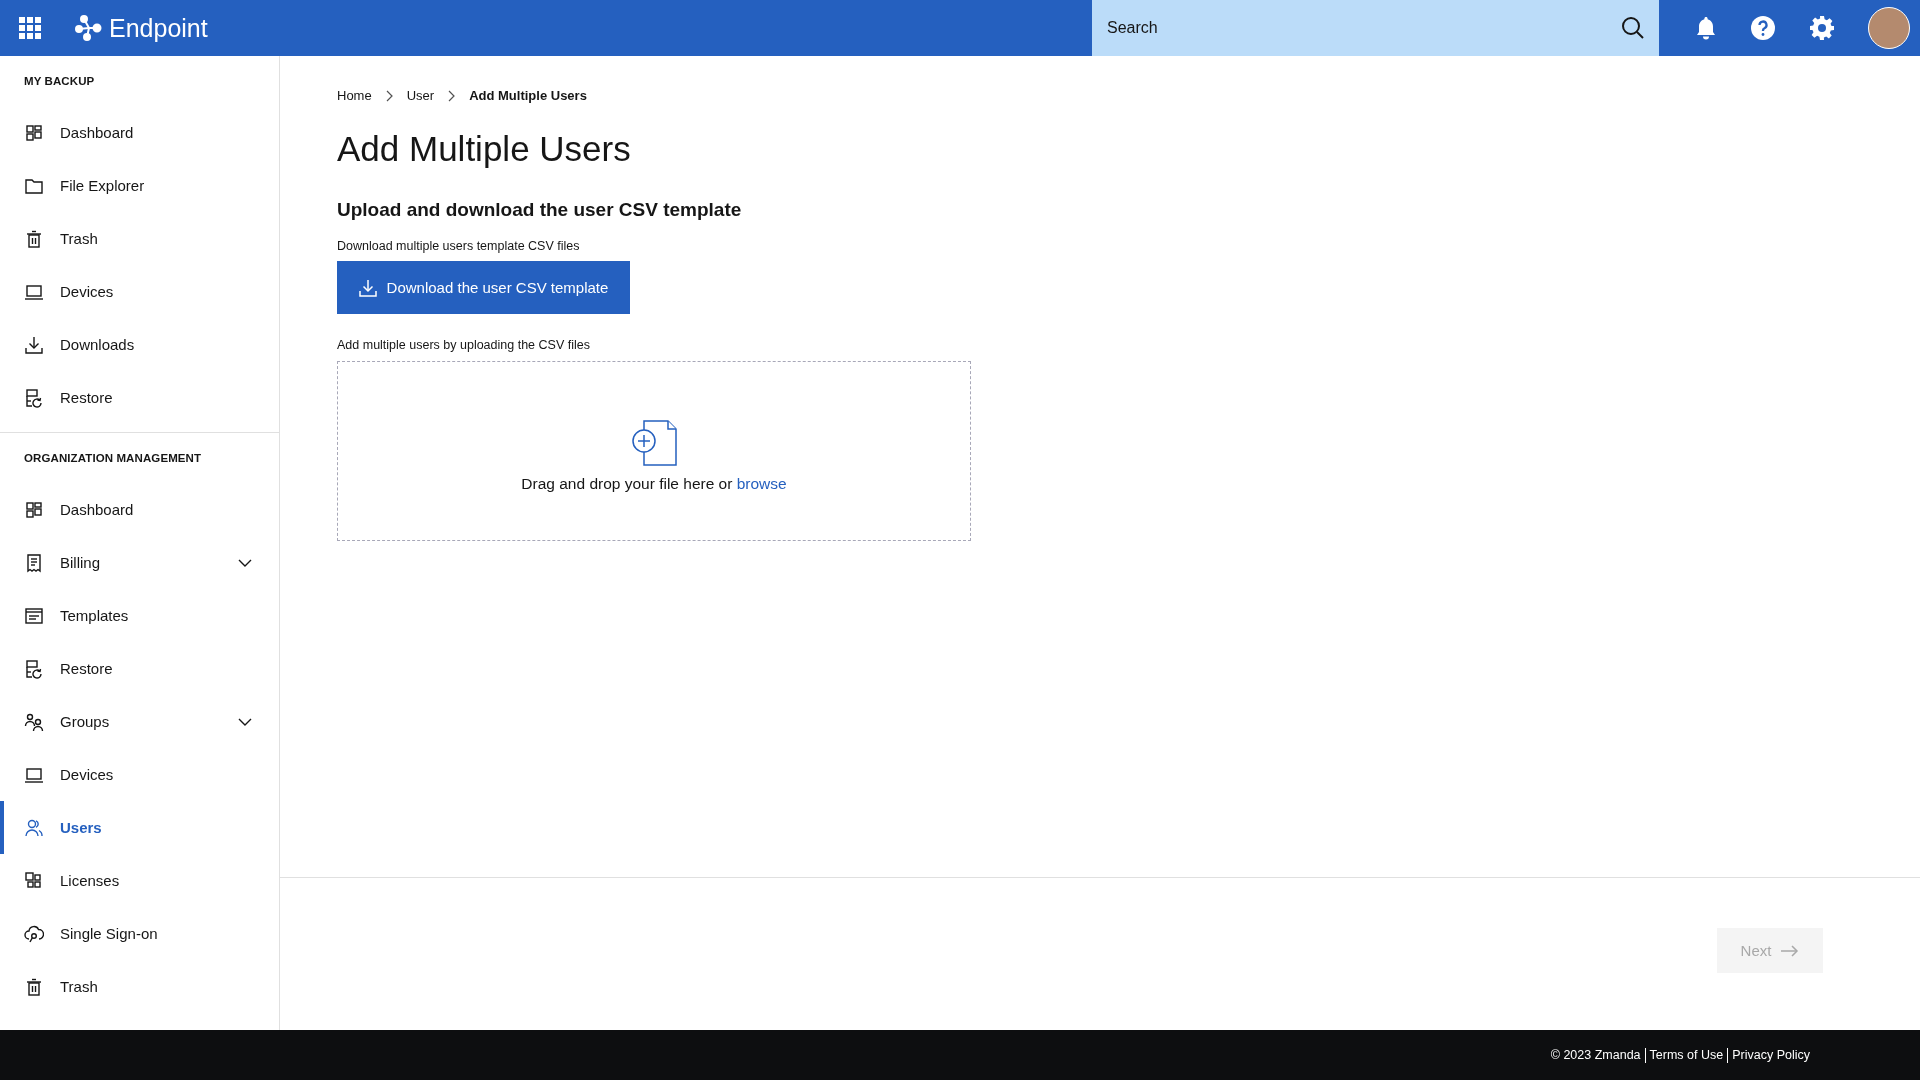 The height and width of the screenshot is (1080, 1920). Describe the element at coordinates (139, 933) in the screenshot. I see `sidebar-item: Single Sign-on` at that location.